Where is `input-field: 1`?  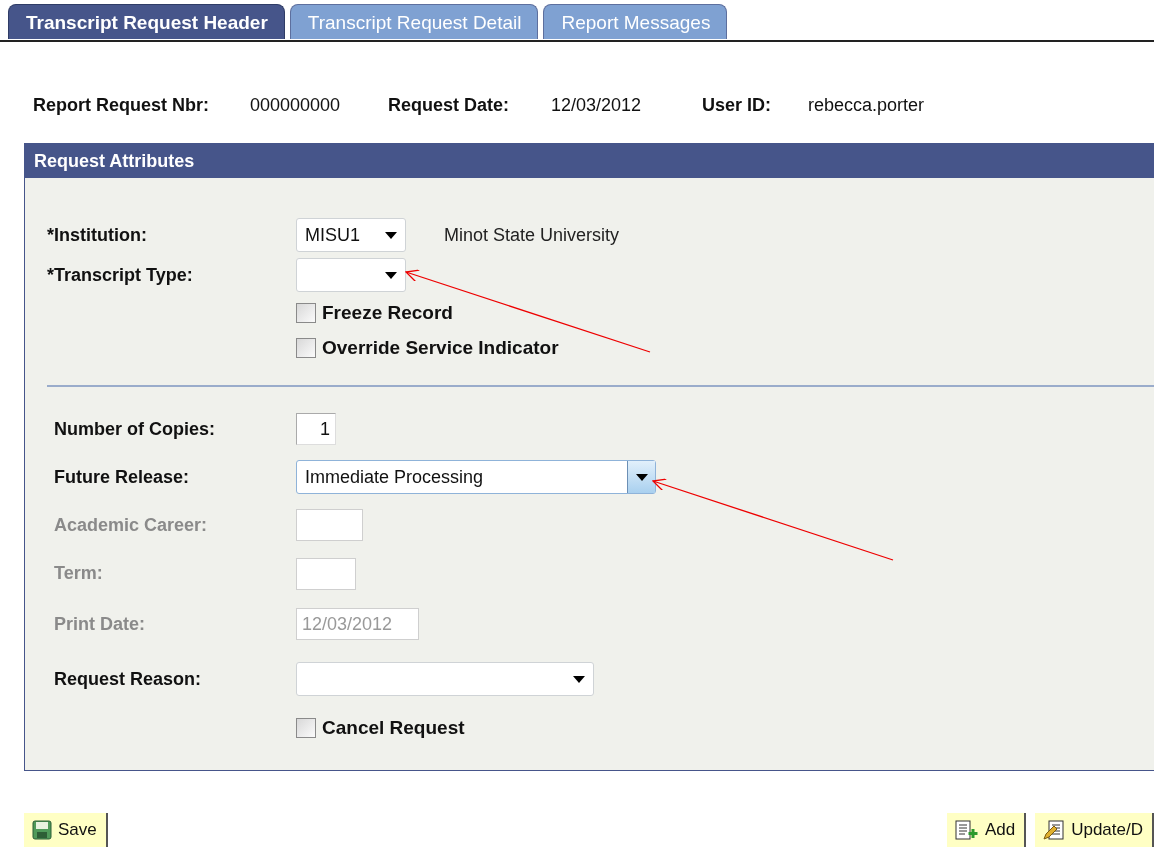 input-field: 1 is located at coordinates (316, 429).